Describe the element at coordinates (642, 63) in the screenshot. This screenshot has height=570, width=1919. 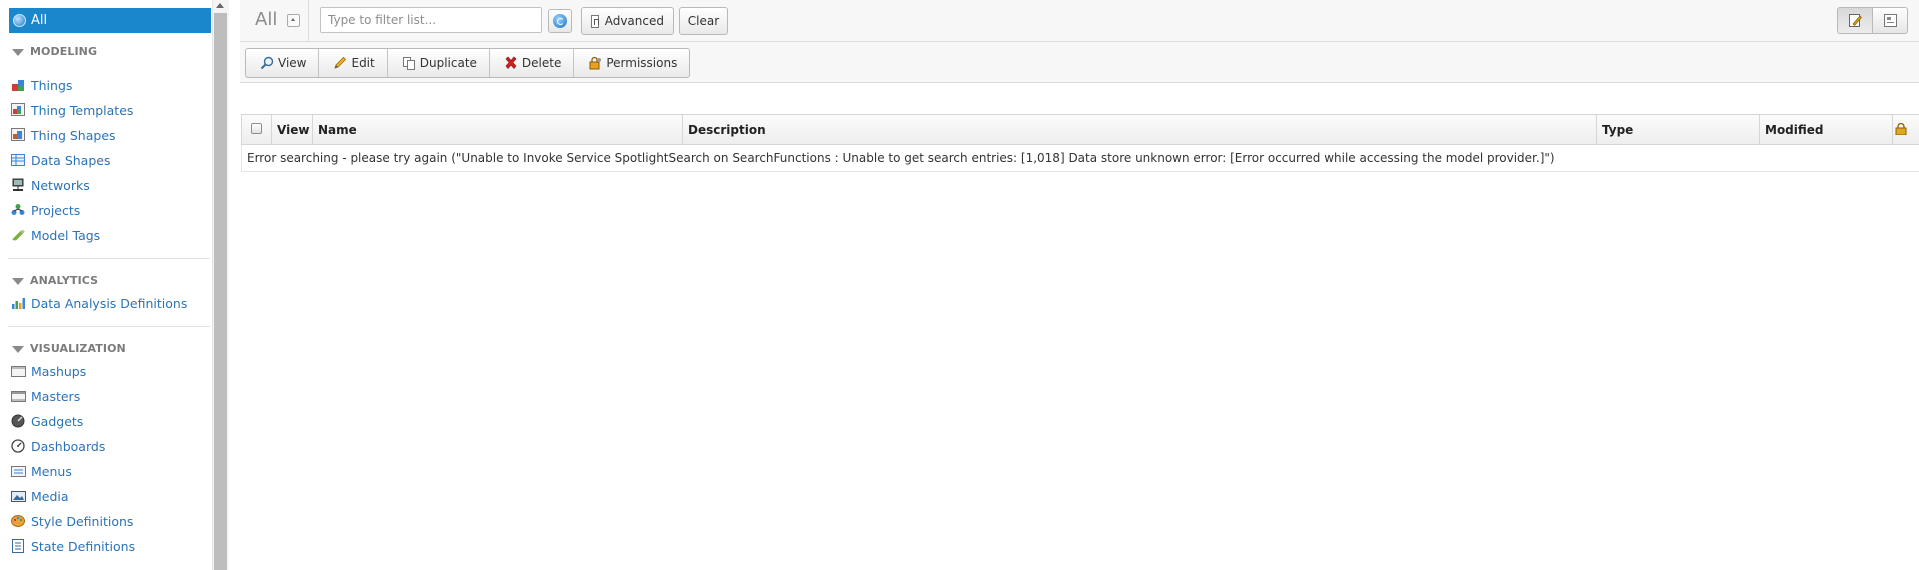
I see `permissions-label: Permissions` at that location.